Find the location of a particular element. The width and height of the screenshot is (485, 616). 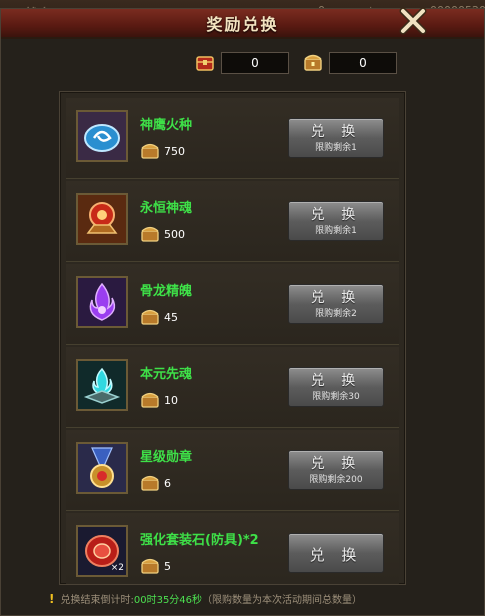

item-cost: 6 is located at coordinates (155, 483).